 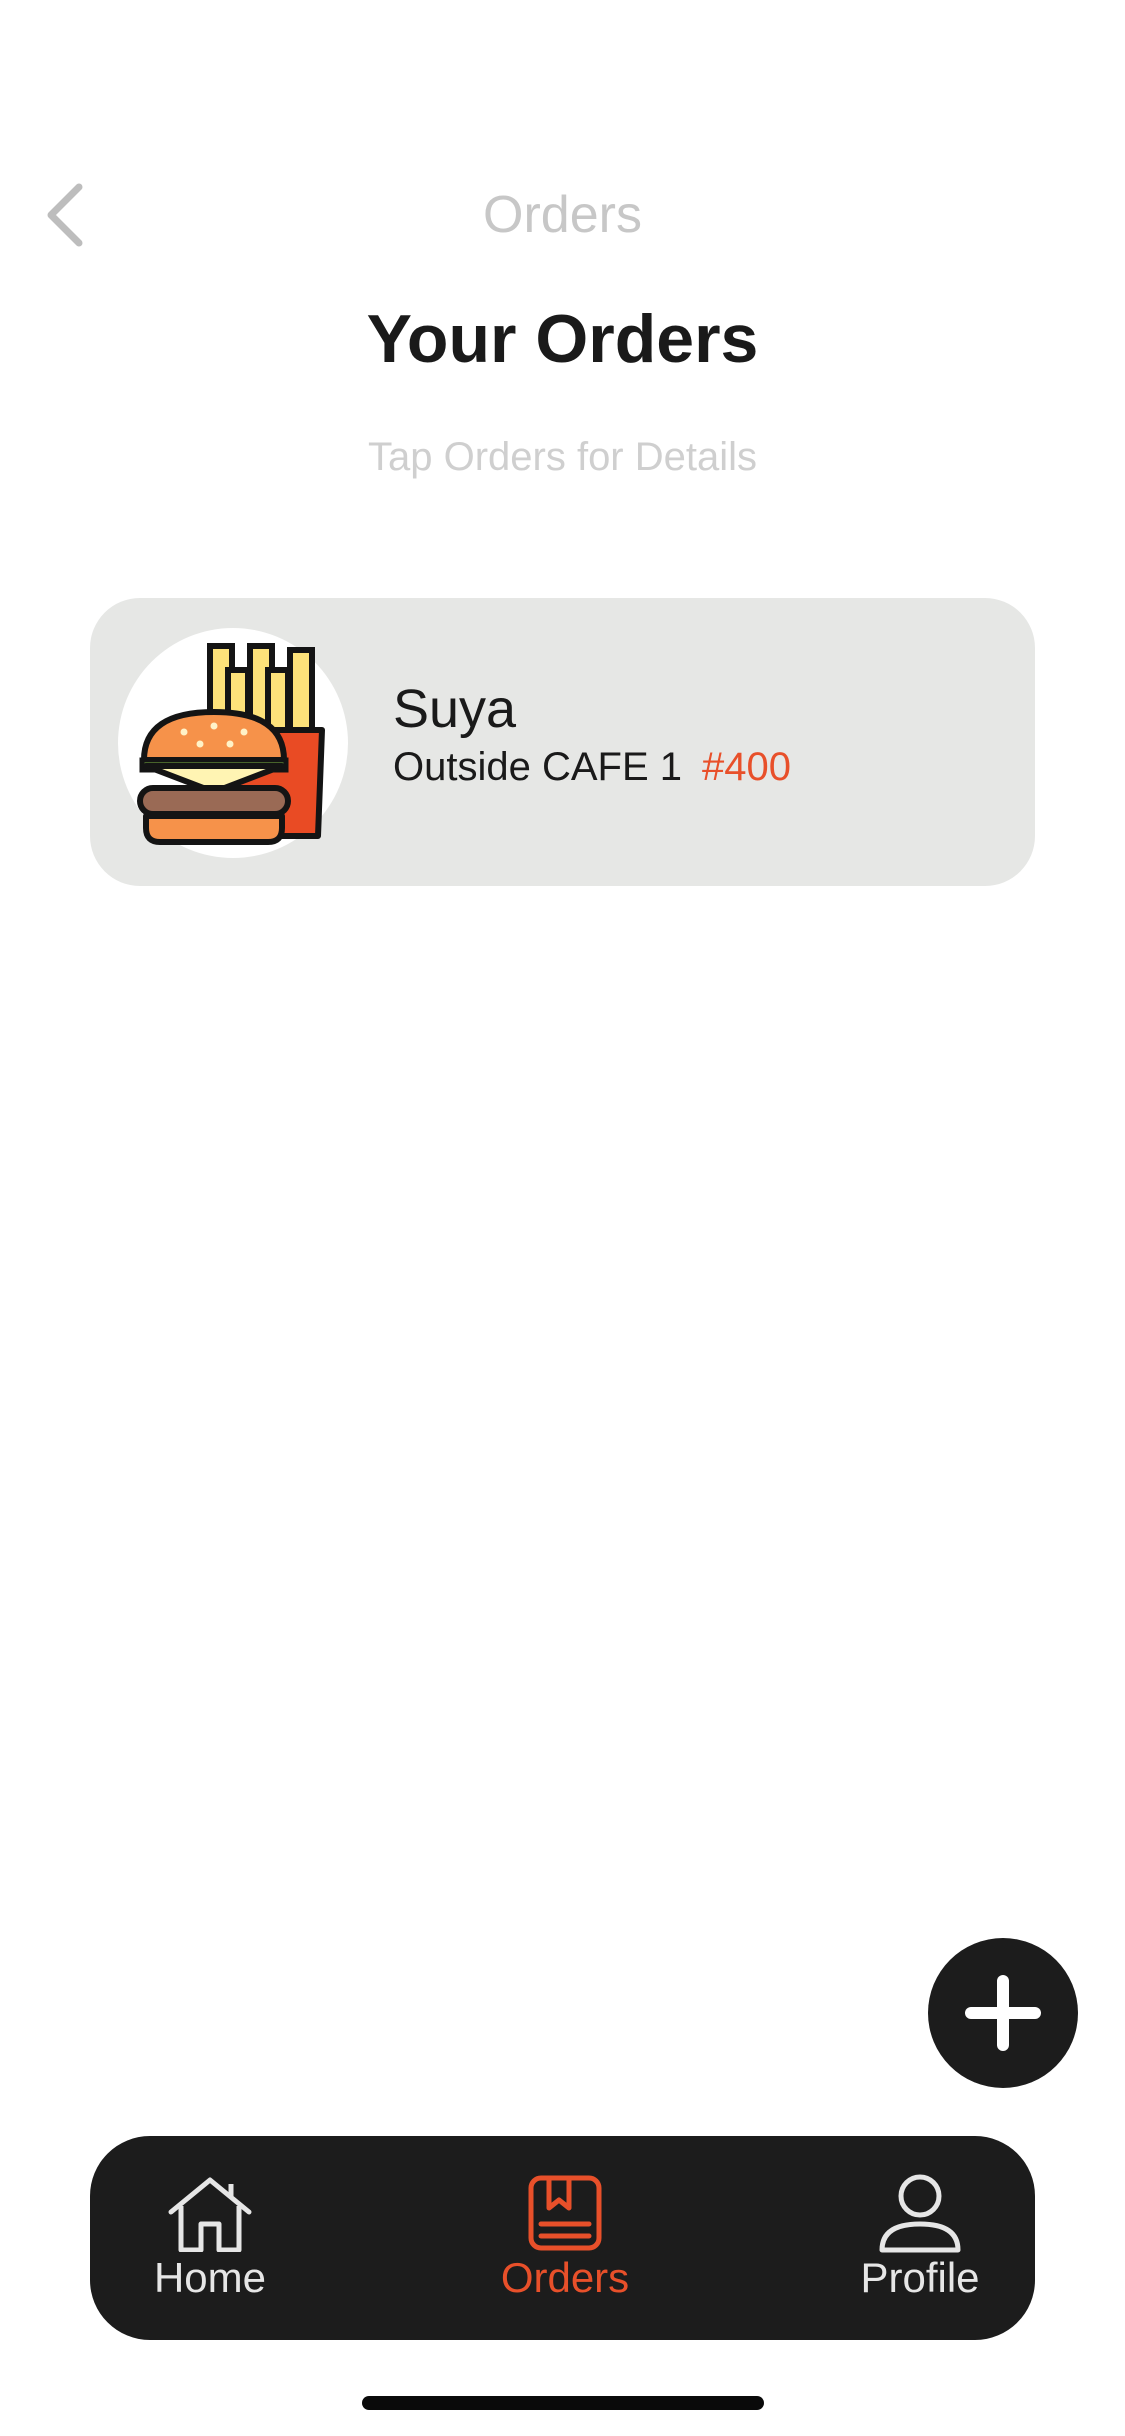 What do you see at coordinates (538, 767) in the screenshot?
I see `order-location: Outside CAFE 1` at bounding box center [538, 767].